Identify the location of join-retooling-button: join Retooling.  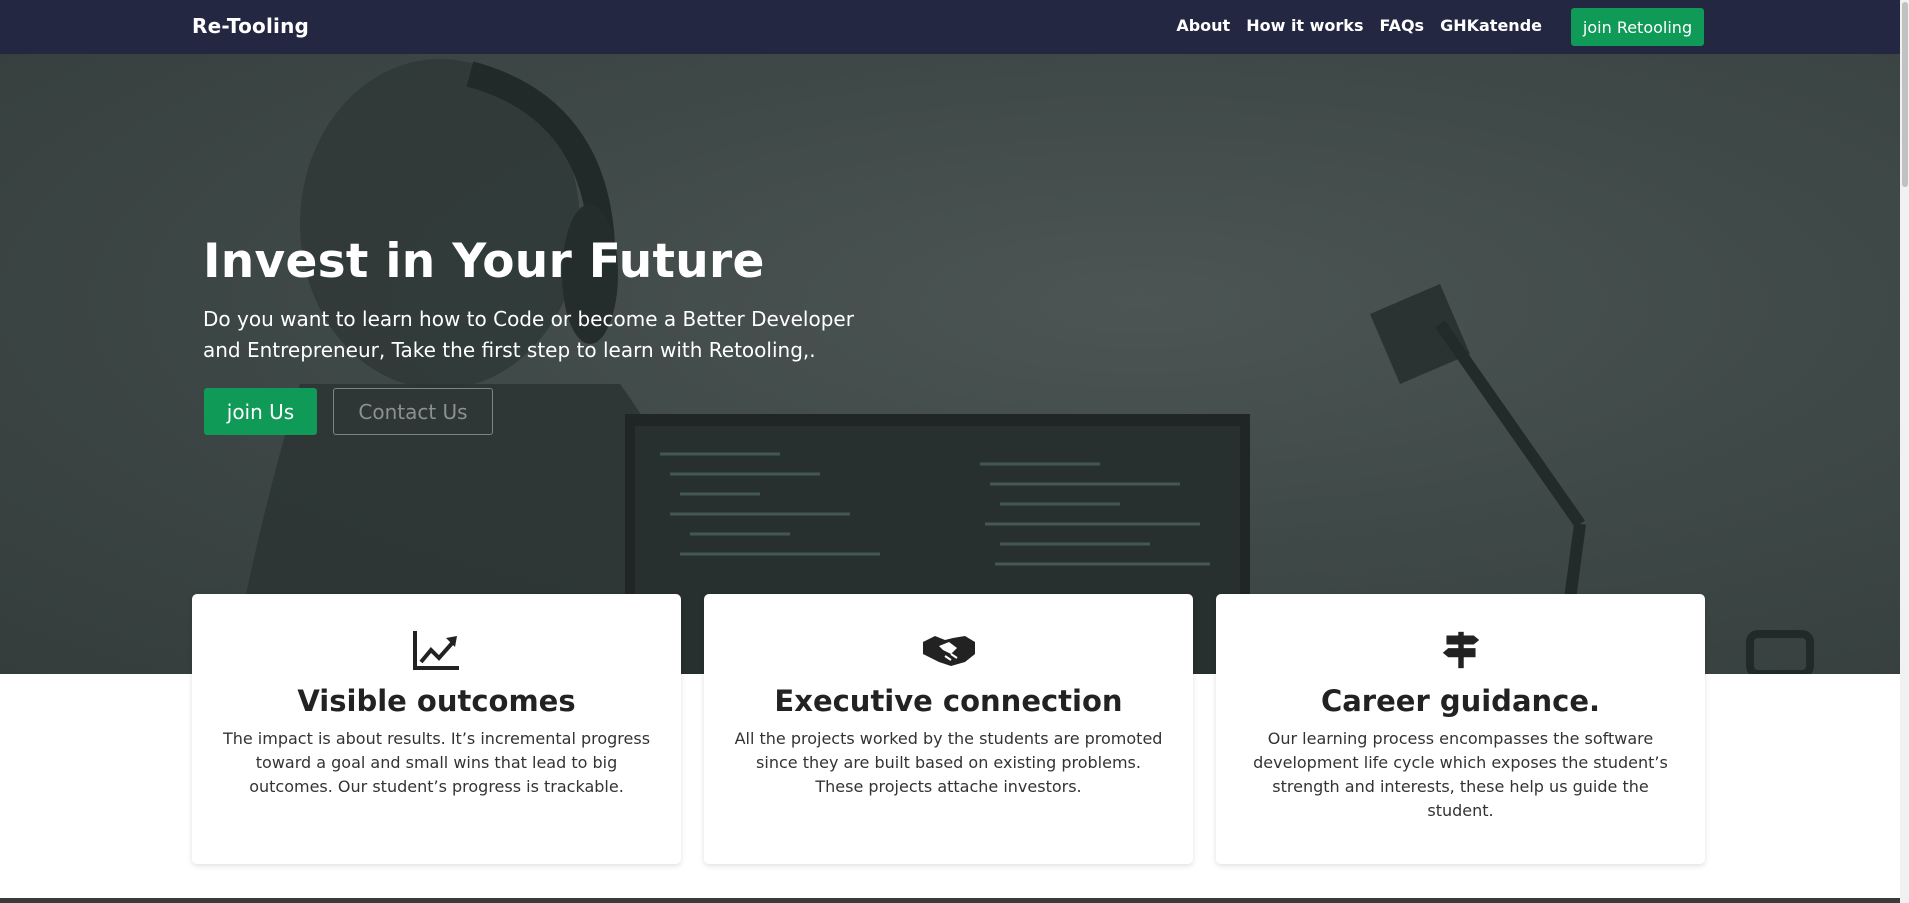
(1637, 27).